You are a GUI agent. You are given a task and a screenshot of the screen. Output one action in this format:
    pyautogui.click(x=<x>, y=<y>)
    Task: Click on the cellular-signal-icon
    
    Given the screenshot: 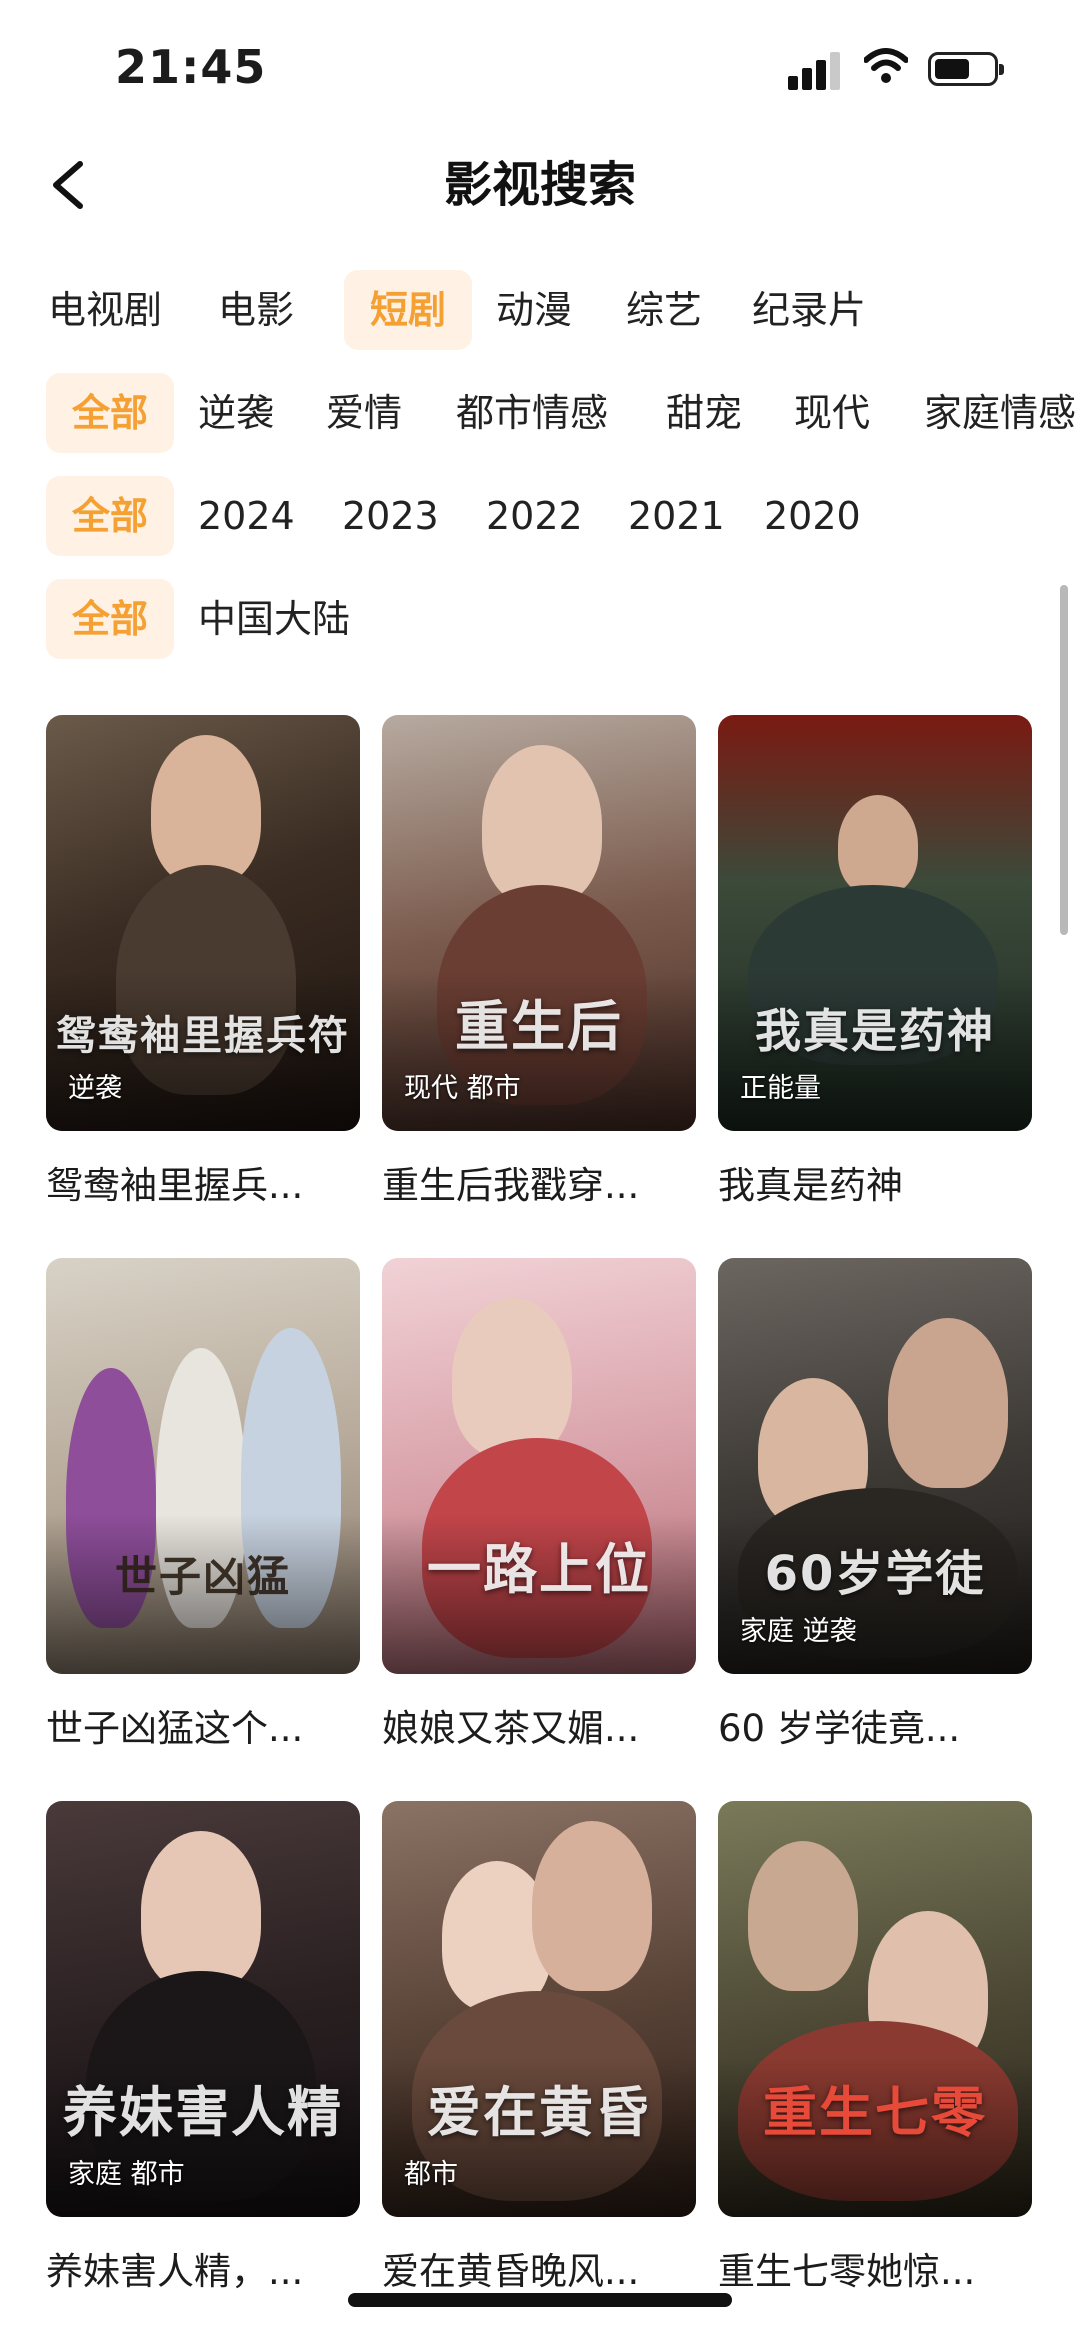 What is the action you would take?
    pyautogui.click(x=814, y=70)
    